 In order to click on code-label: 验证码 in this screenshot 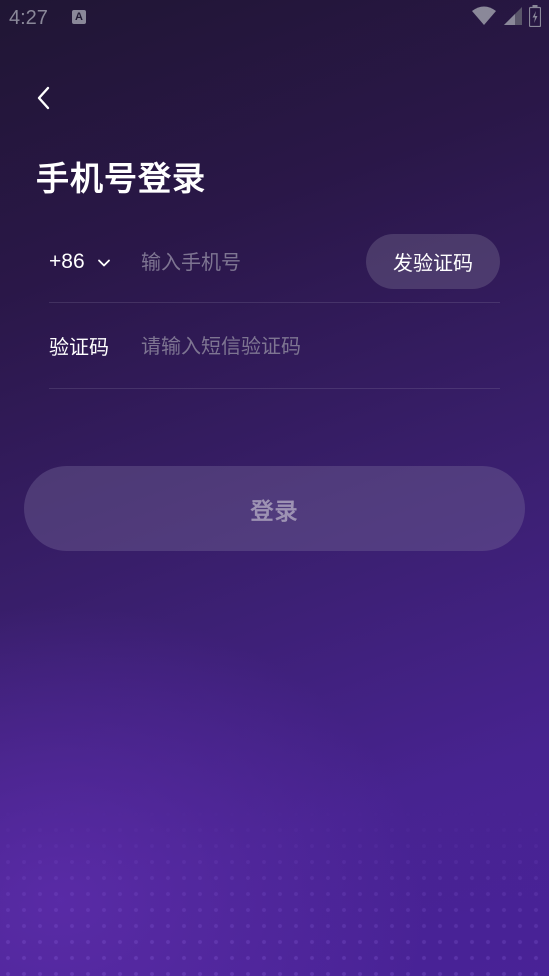, I will do `click(79, 347)`.